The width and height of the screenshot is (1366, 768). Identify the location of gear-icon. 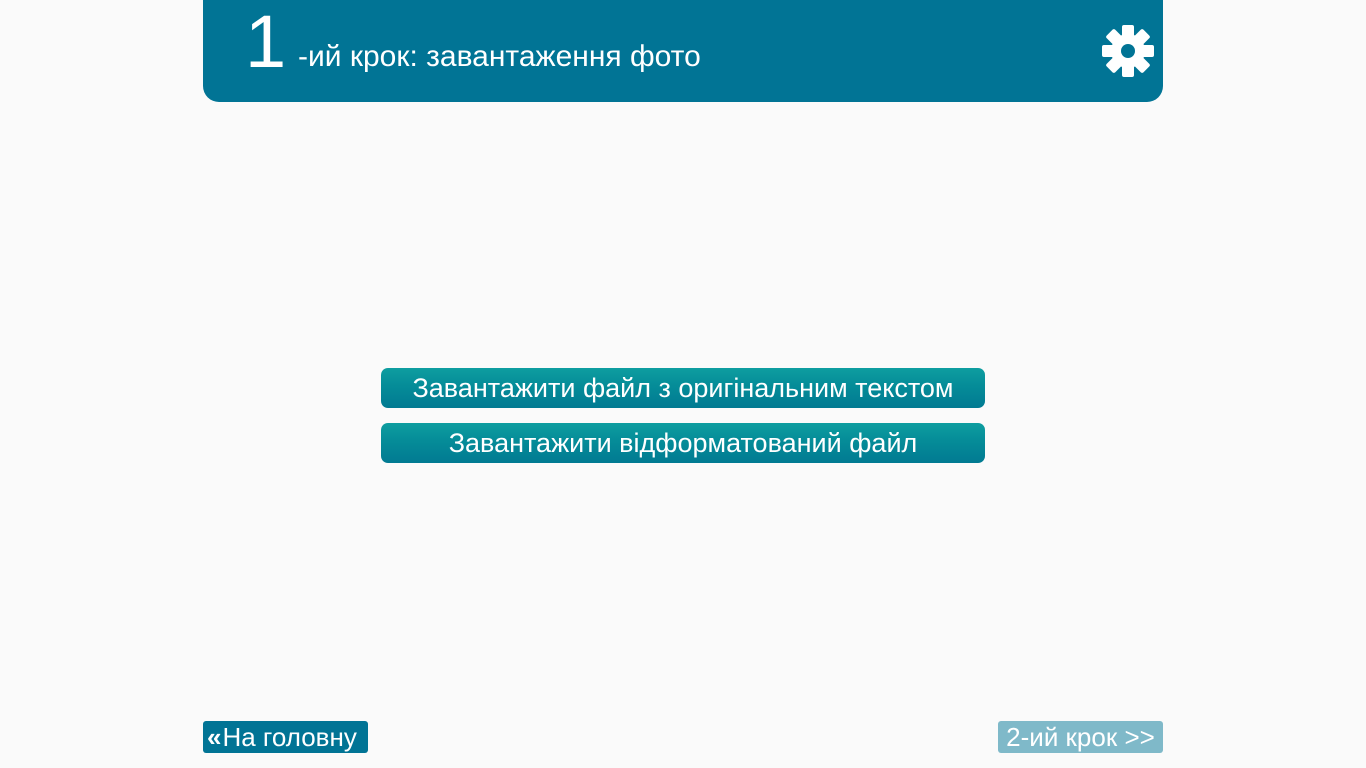
(1128, 51).